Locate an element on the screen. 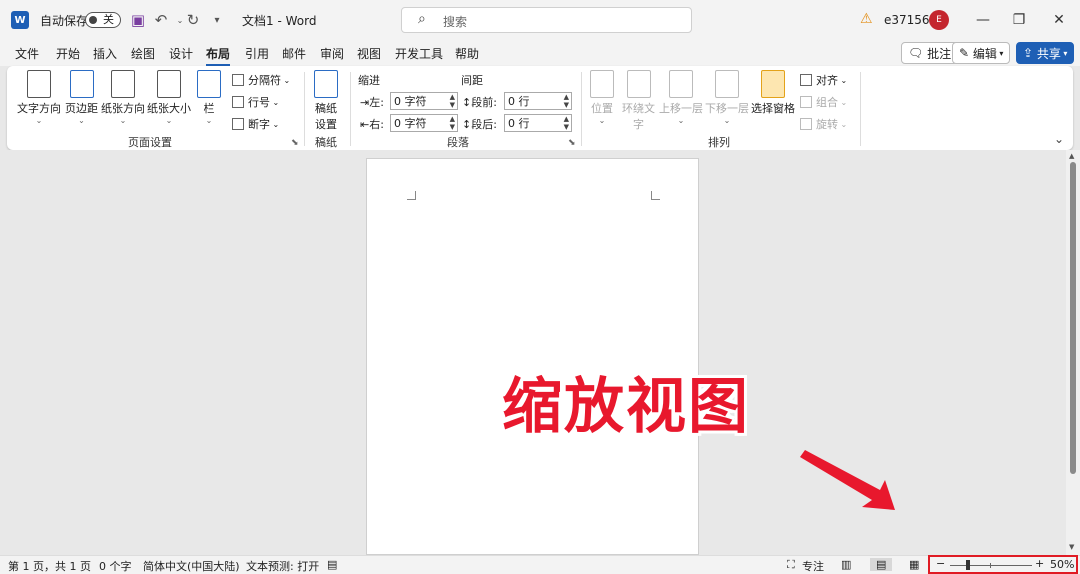 This screenshot has height=574, width=1080. zoom-percent: 50% is located at coordinates (1062, 564).